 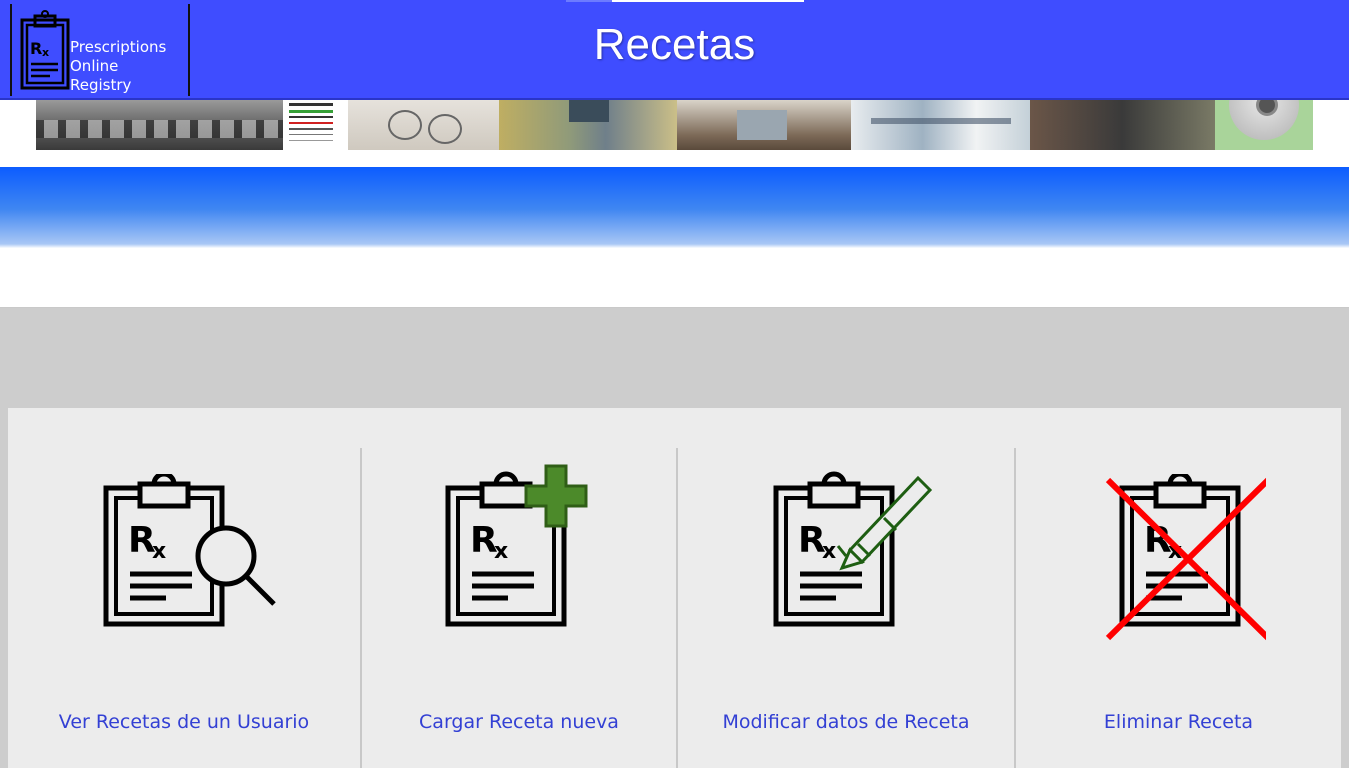 I want to click on eye-chart-photo, so click(x=315, y=125).